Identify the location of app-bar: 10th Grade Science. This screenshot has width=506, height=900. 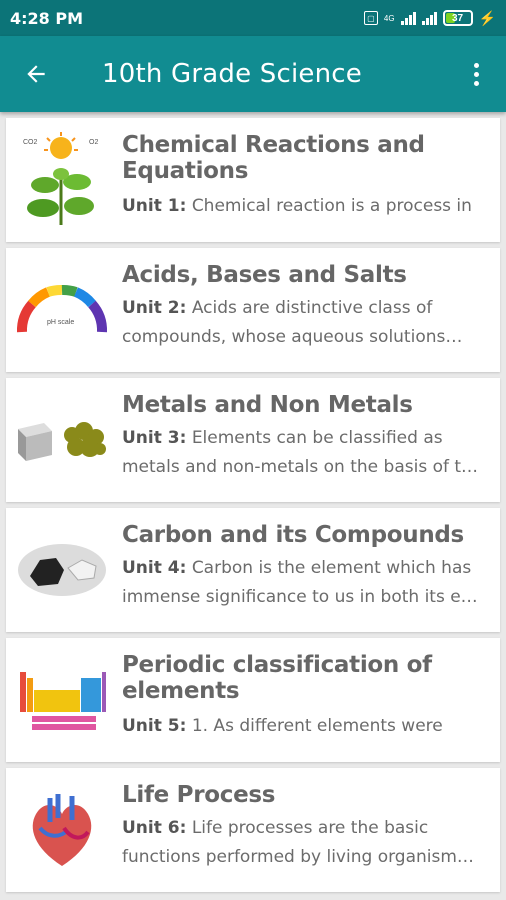
(253, 74).